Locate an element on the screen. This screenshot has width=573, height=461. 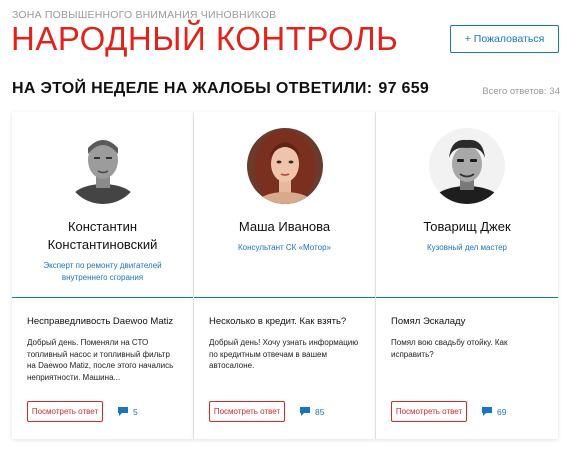
total-answers-label: Всего ответов: is located at coordinates (514, 91).